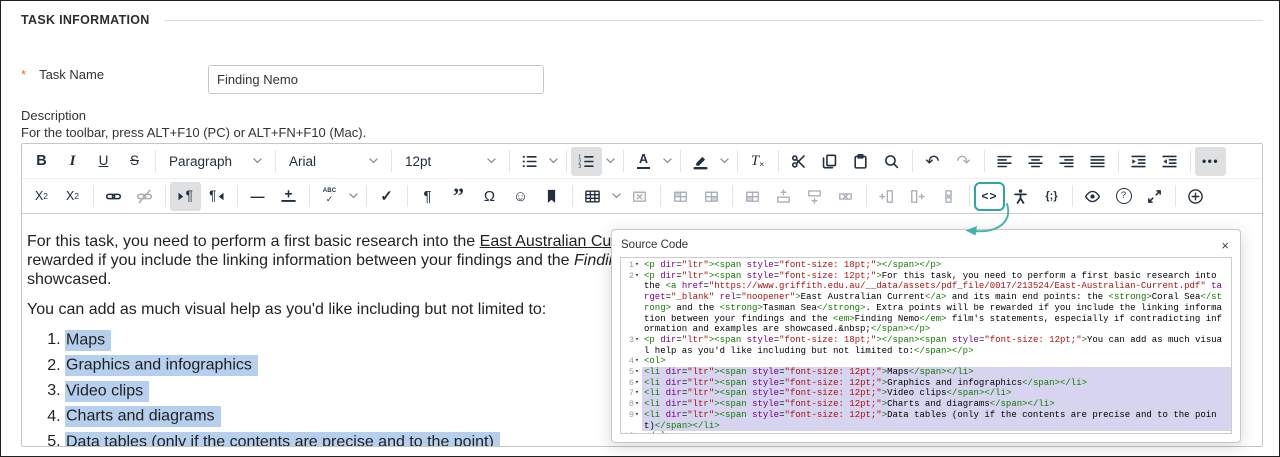 This screenshot has width=1280, height=457. What do you see at coordinates (700, 161) in the screenshot?
I see `highlight-color-button` at bounding box center [700, 161].